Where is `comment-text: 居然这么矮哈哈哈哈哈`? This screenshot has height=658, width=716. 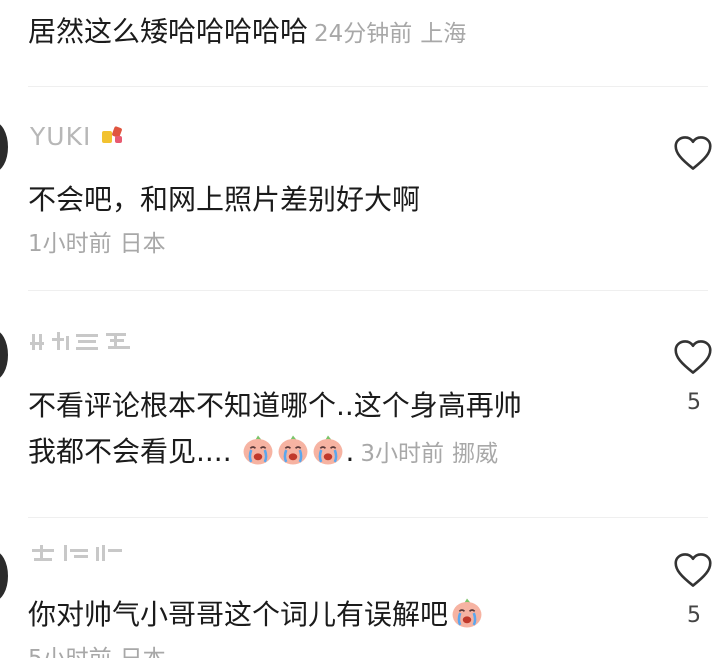
comment-text: 居然这么矮哈哈哈哈哈 is located at coordinates (168, 31).